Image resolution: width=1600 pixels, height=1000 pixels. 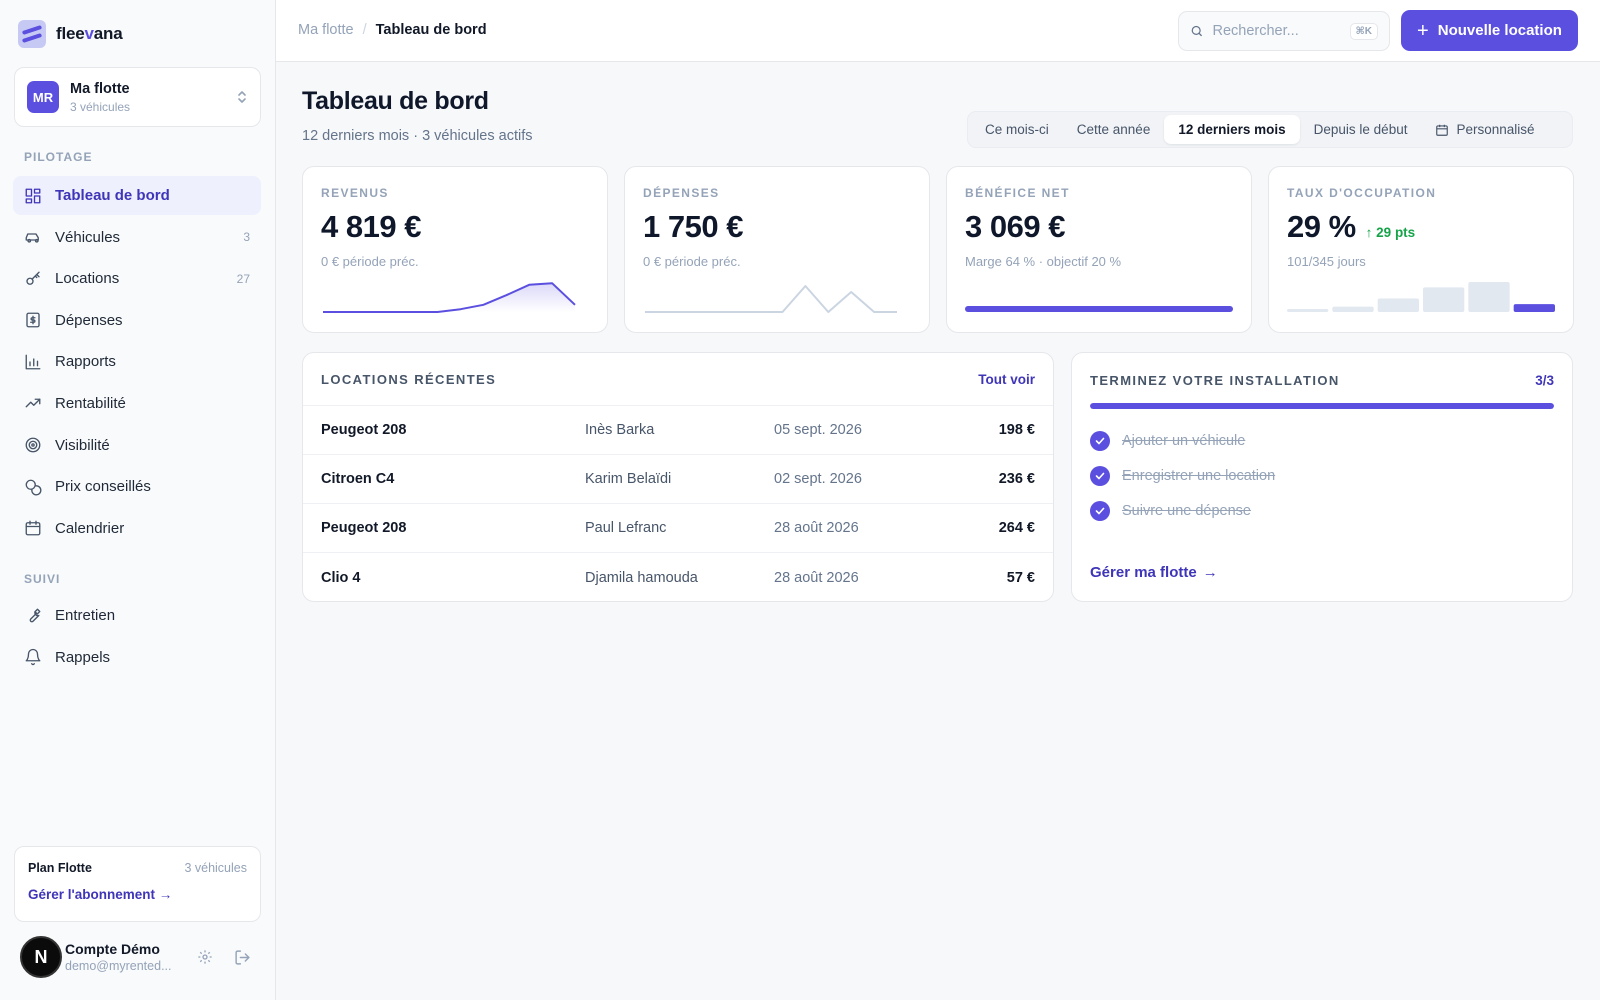 I want to click on check-circle-icon, so click(x=1100, y=440).